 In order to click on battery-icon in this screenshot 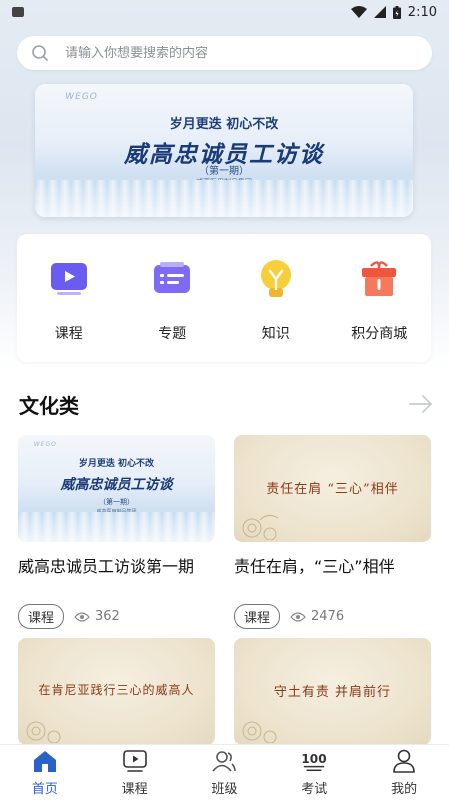, I will do `click(396, 12)`.